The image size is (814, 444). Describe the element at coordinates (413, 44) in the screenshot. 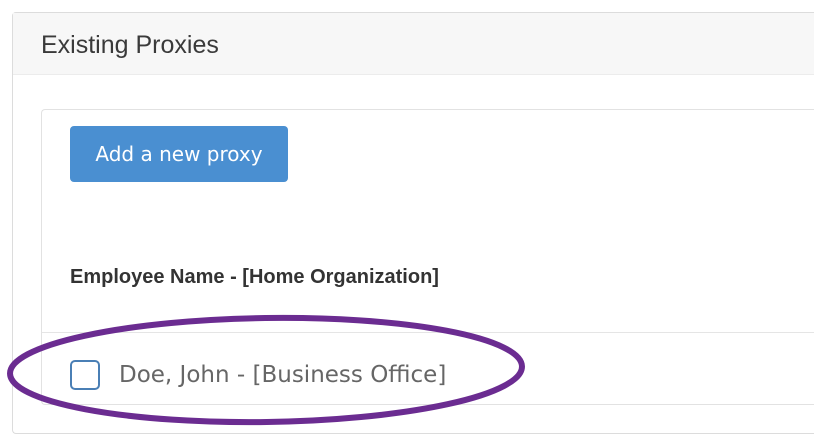

I see `panel-heading: Existing Proxies` at that location.